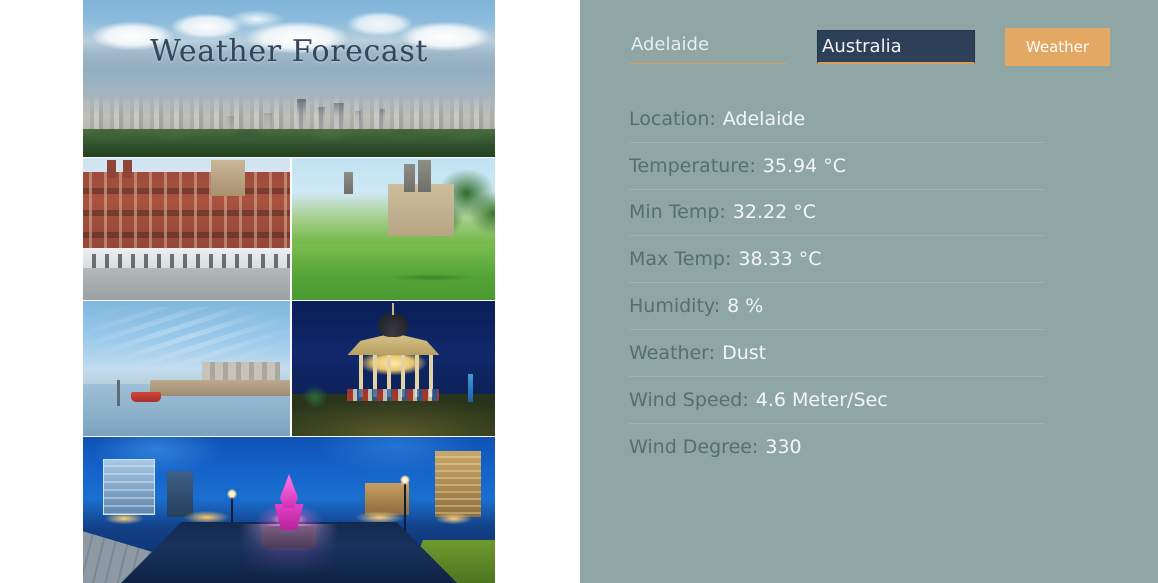 The height and width of the screenshot is (583, 1158). What do you see at coordinates (836, 447) in the screenshot?
I see `result-row-wind-degree: Wind Degree: 330` at bounding box center [836, 447].